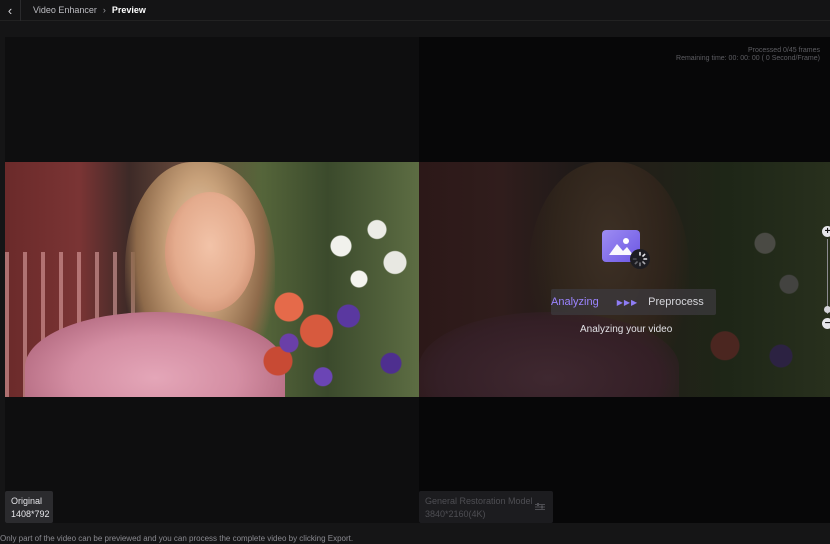 The width and height of the screenshot is (830, 544). What do you see at coordinates (676, 302) in the screenshot?
I see `step-preprocess: Preprocess` at bounding box center [676, 302].